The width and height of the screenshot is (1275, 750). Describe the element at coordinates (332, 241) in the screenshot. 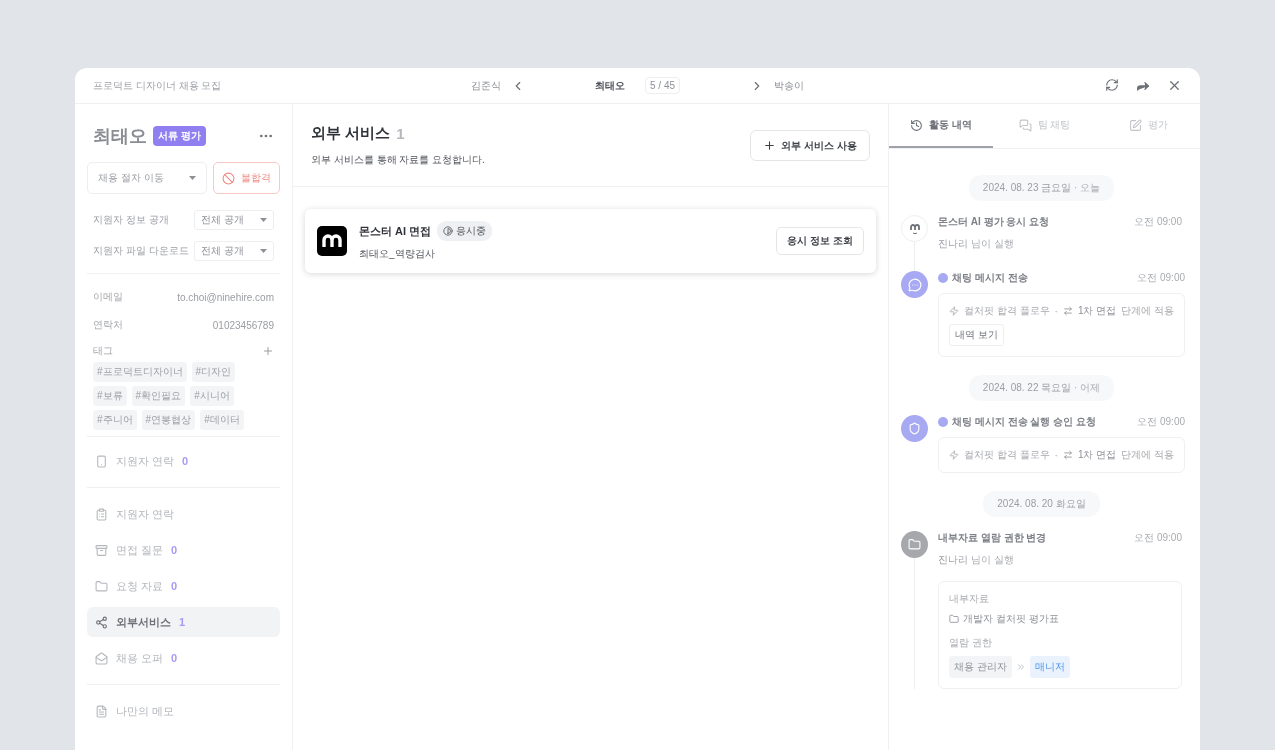

I see `logo-icon` at that location.